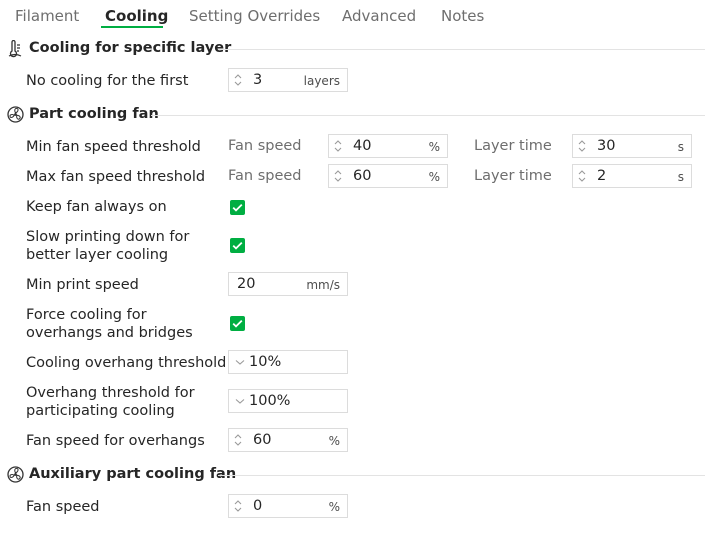 This screenshot has height=539, width=705. I want to click on active-tab-indicator, so click(132, 27).